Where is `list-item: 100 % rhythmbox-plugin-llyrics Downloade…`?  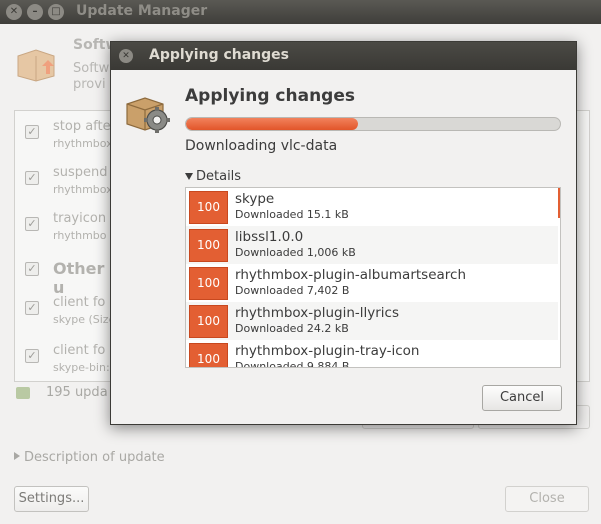 list-item: 100 % rhythmbox-plugin-llyrics Downloade… is located at coordinates (372, 330).